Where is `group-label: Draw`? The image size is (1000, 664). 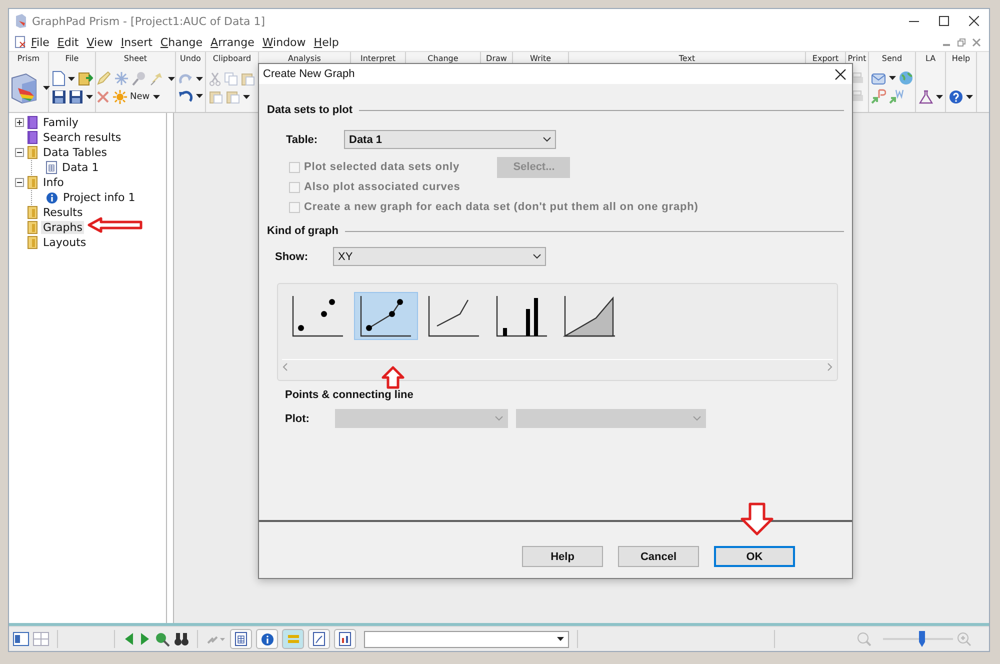
group-label: Draw is located at coordinates (496, 59).